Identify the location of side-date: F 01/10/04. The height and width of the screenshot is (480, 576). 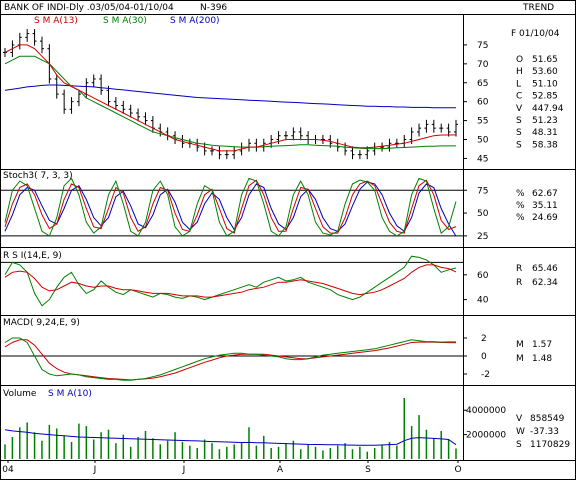
(535, 34).